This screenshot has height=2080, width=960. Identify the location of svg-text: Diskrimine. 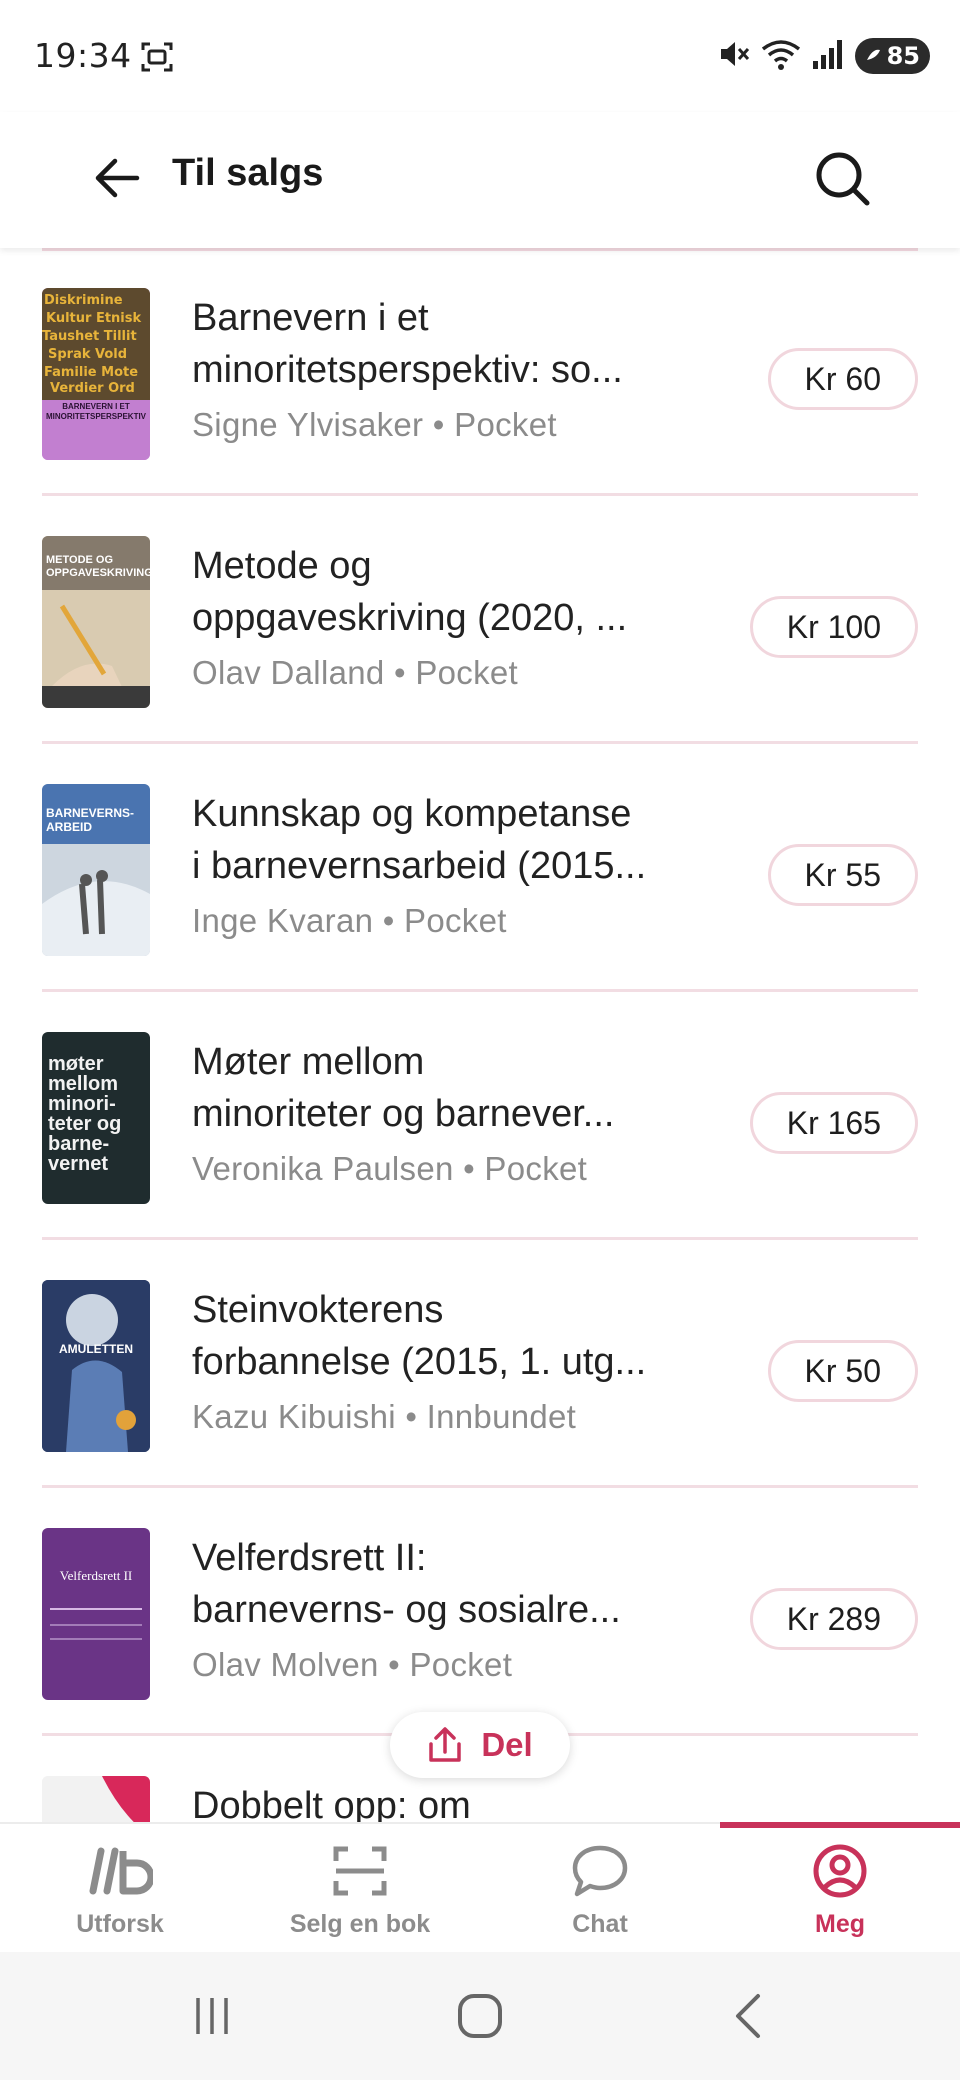
(83, 300).